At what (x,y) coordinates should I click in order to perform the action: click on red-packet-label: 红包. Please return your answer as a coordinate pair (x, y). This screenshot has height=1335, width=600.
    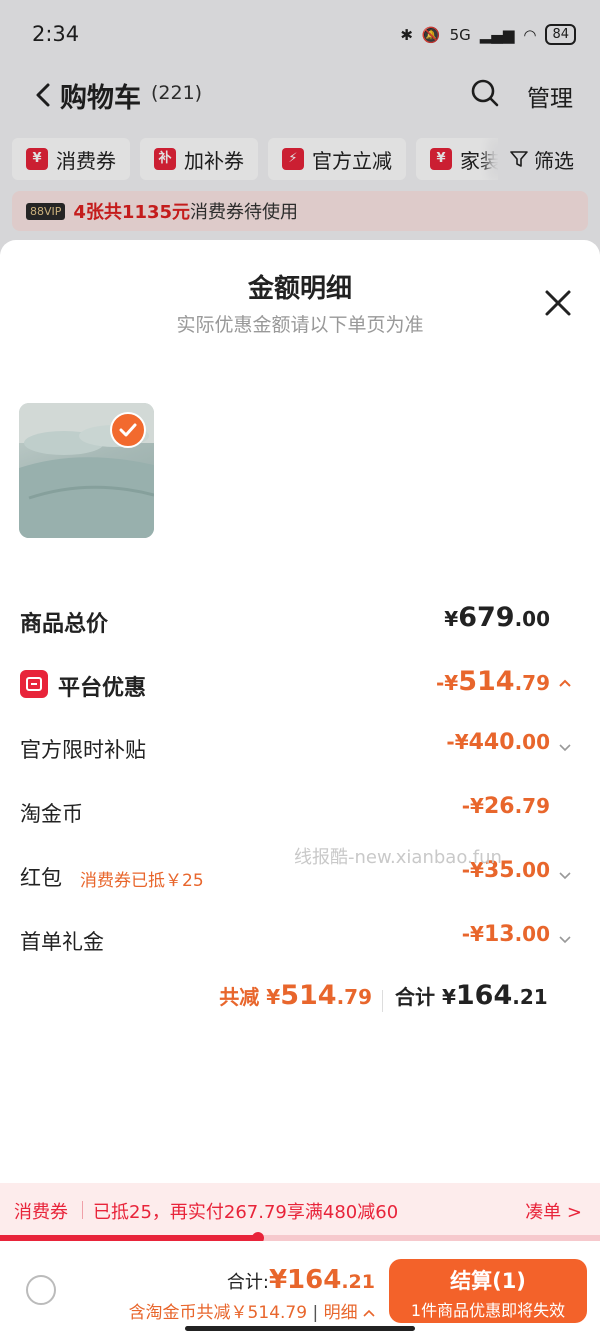
    Looking at the image, I should click on (41, 878).